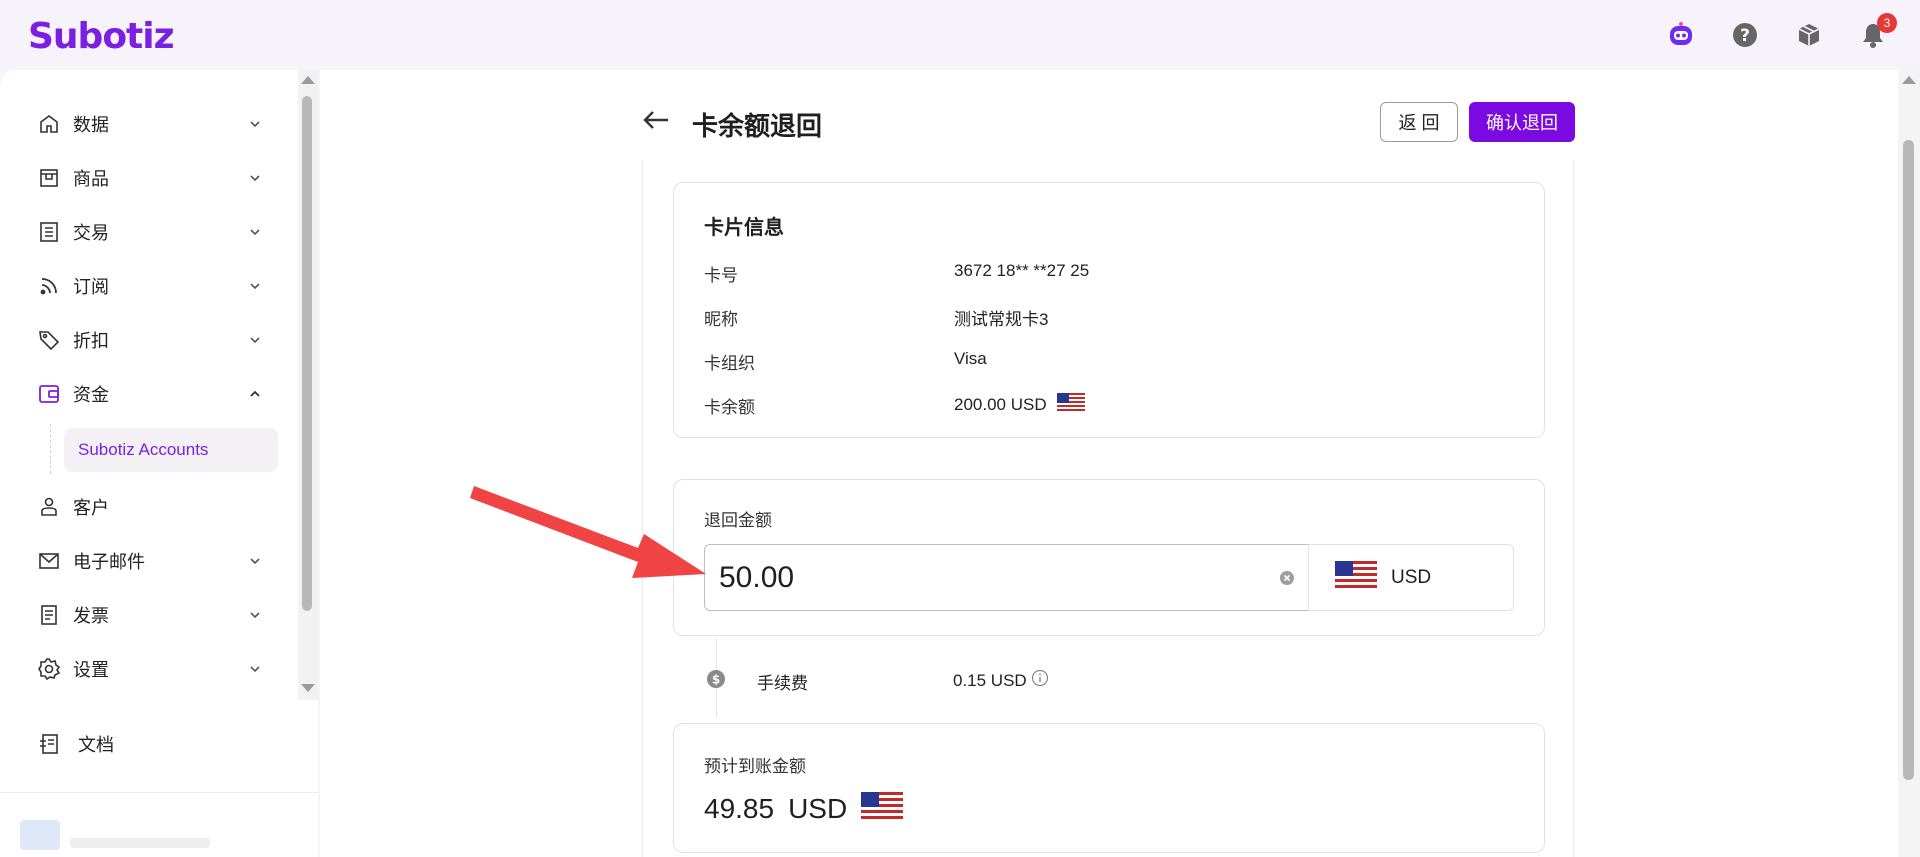 The width and height of the screenshot is (1920, 857). I want to click on annotation-arrow-icon, so click(588, 532).